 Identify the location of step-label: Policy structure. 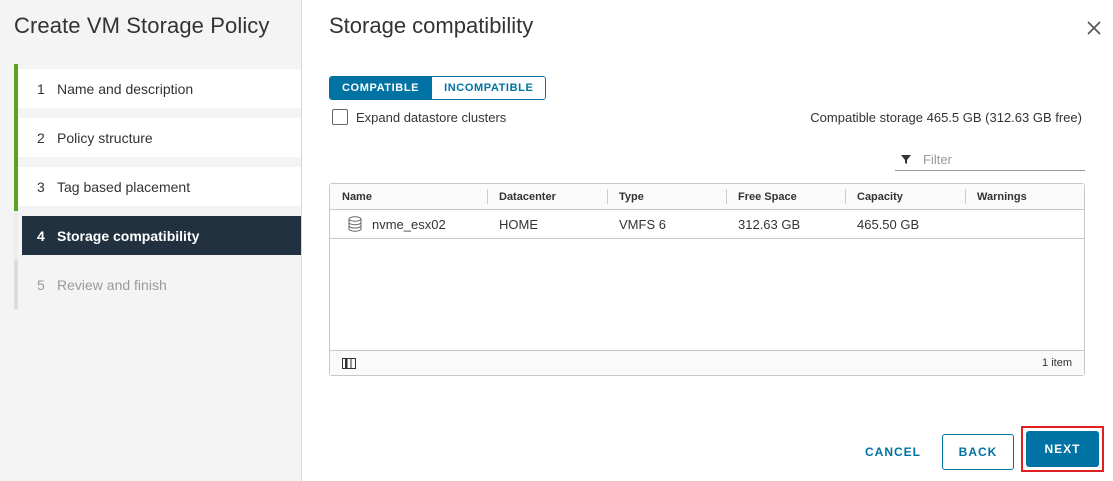
(105, 137).